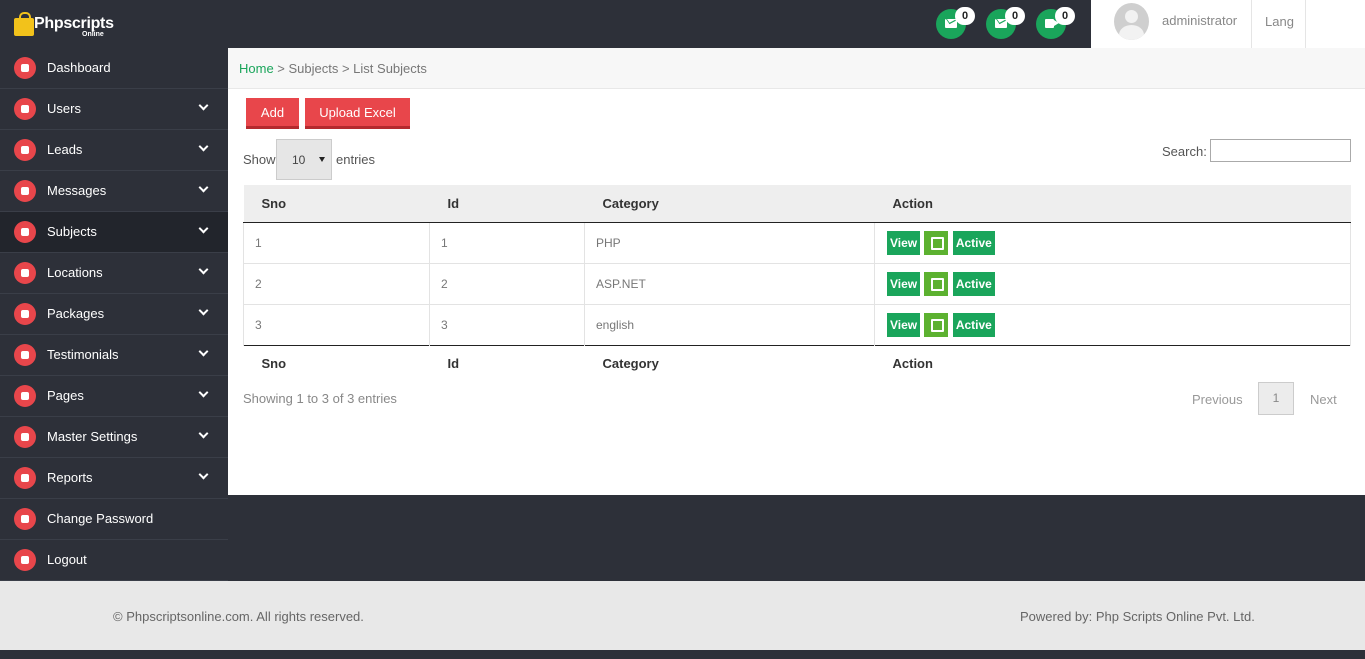 Image resolution: width=1365 pixels, height=659 pixels. What do you see at coordinates (356, 159) in the screenshot?
I see `entries-label: entries` at bounding box center [356, 159].